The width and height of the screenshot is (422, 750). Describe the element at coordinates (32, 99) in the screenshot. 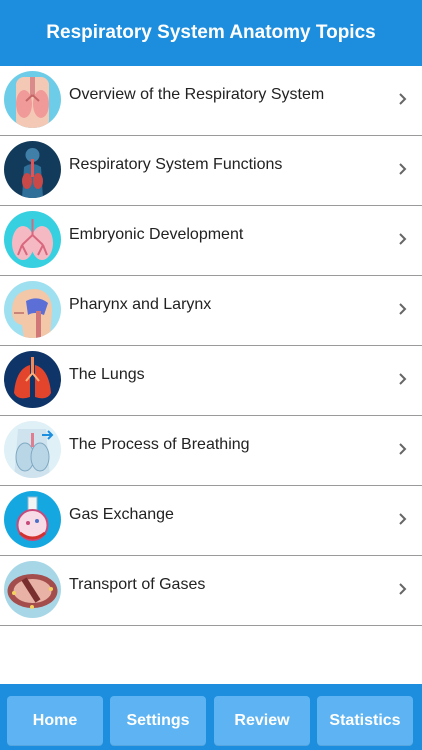

I see `lungs-torso-icon` at that location.